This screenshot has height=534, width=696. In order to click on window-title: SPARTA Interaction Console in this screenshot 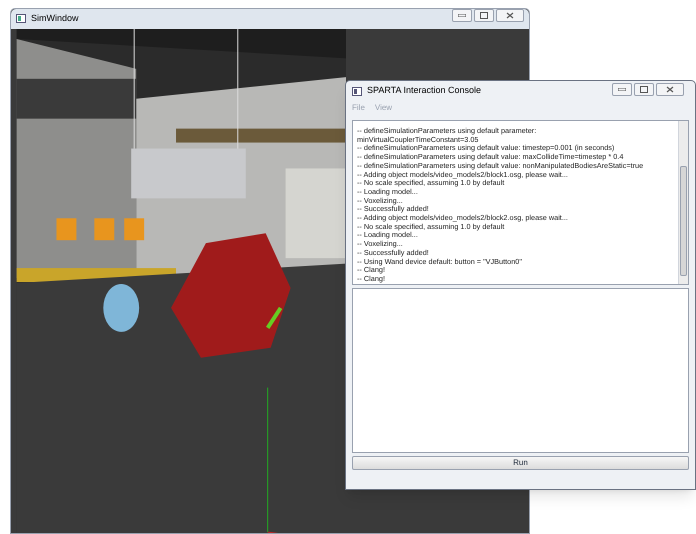, I will do `click(424, 91)`.